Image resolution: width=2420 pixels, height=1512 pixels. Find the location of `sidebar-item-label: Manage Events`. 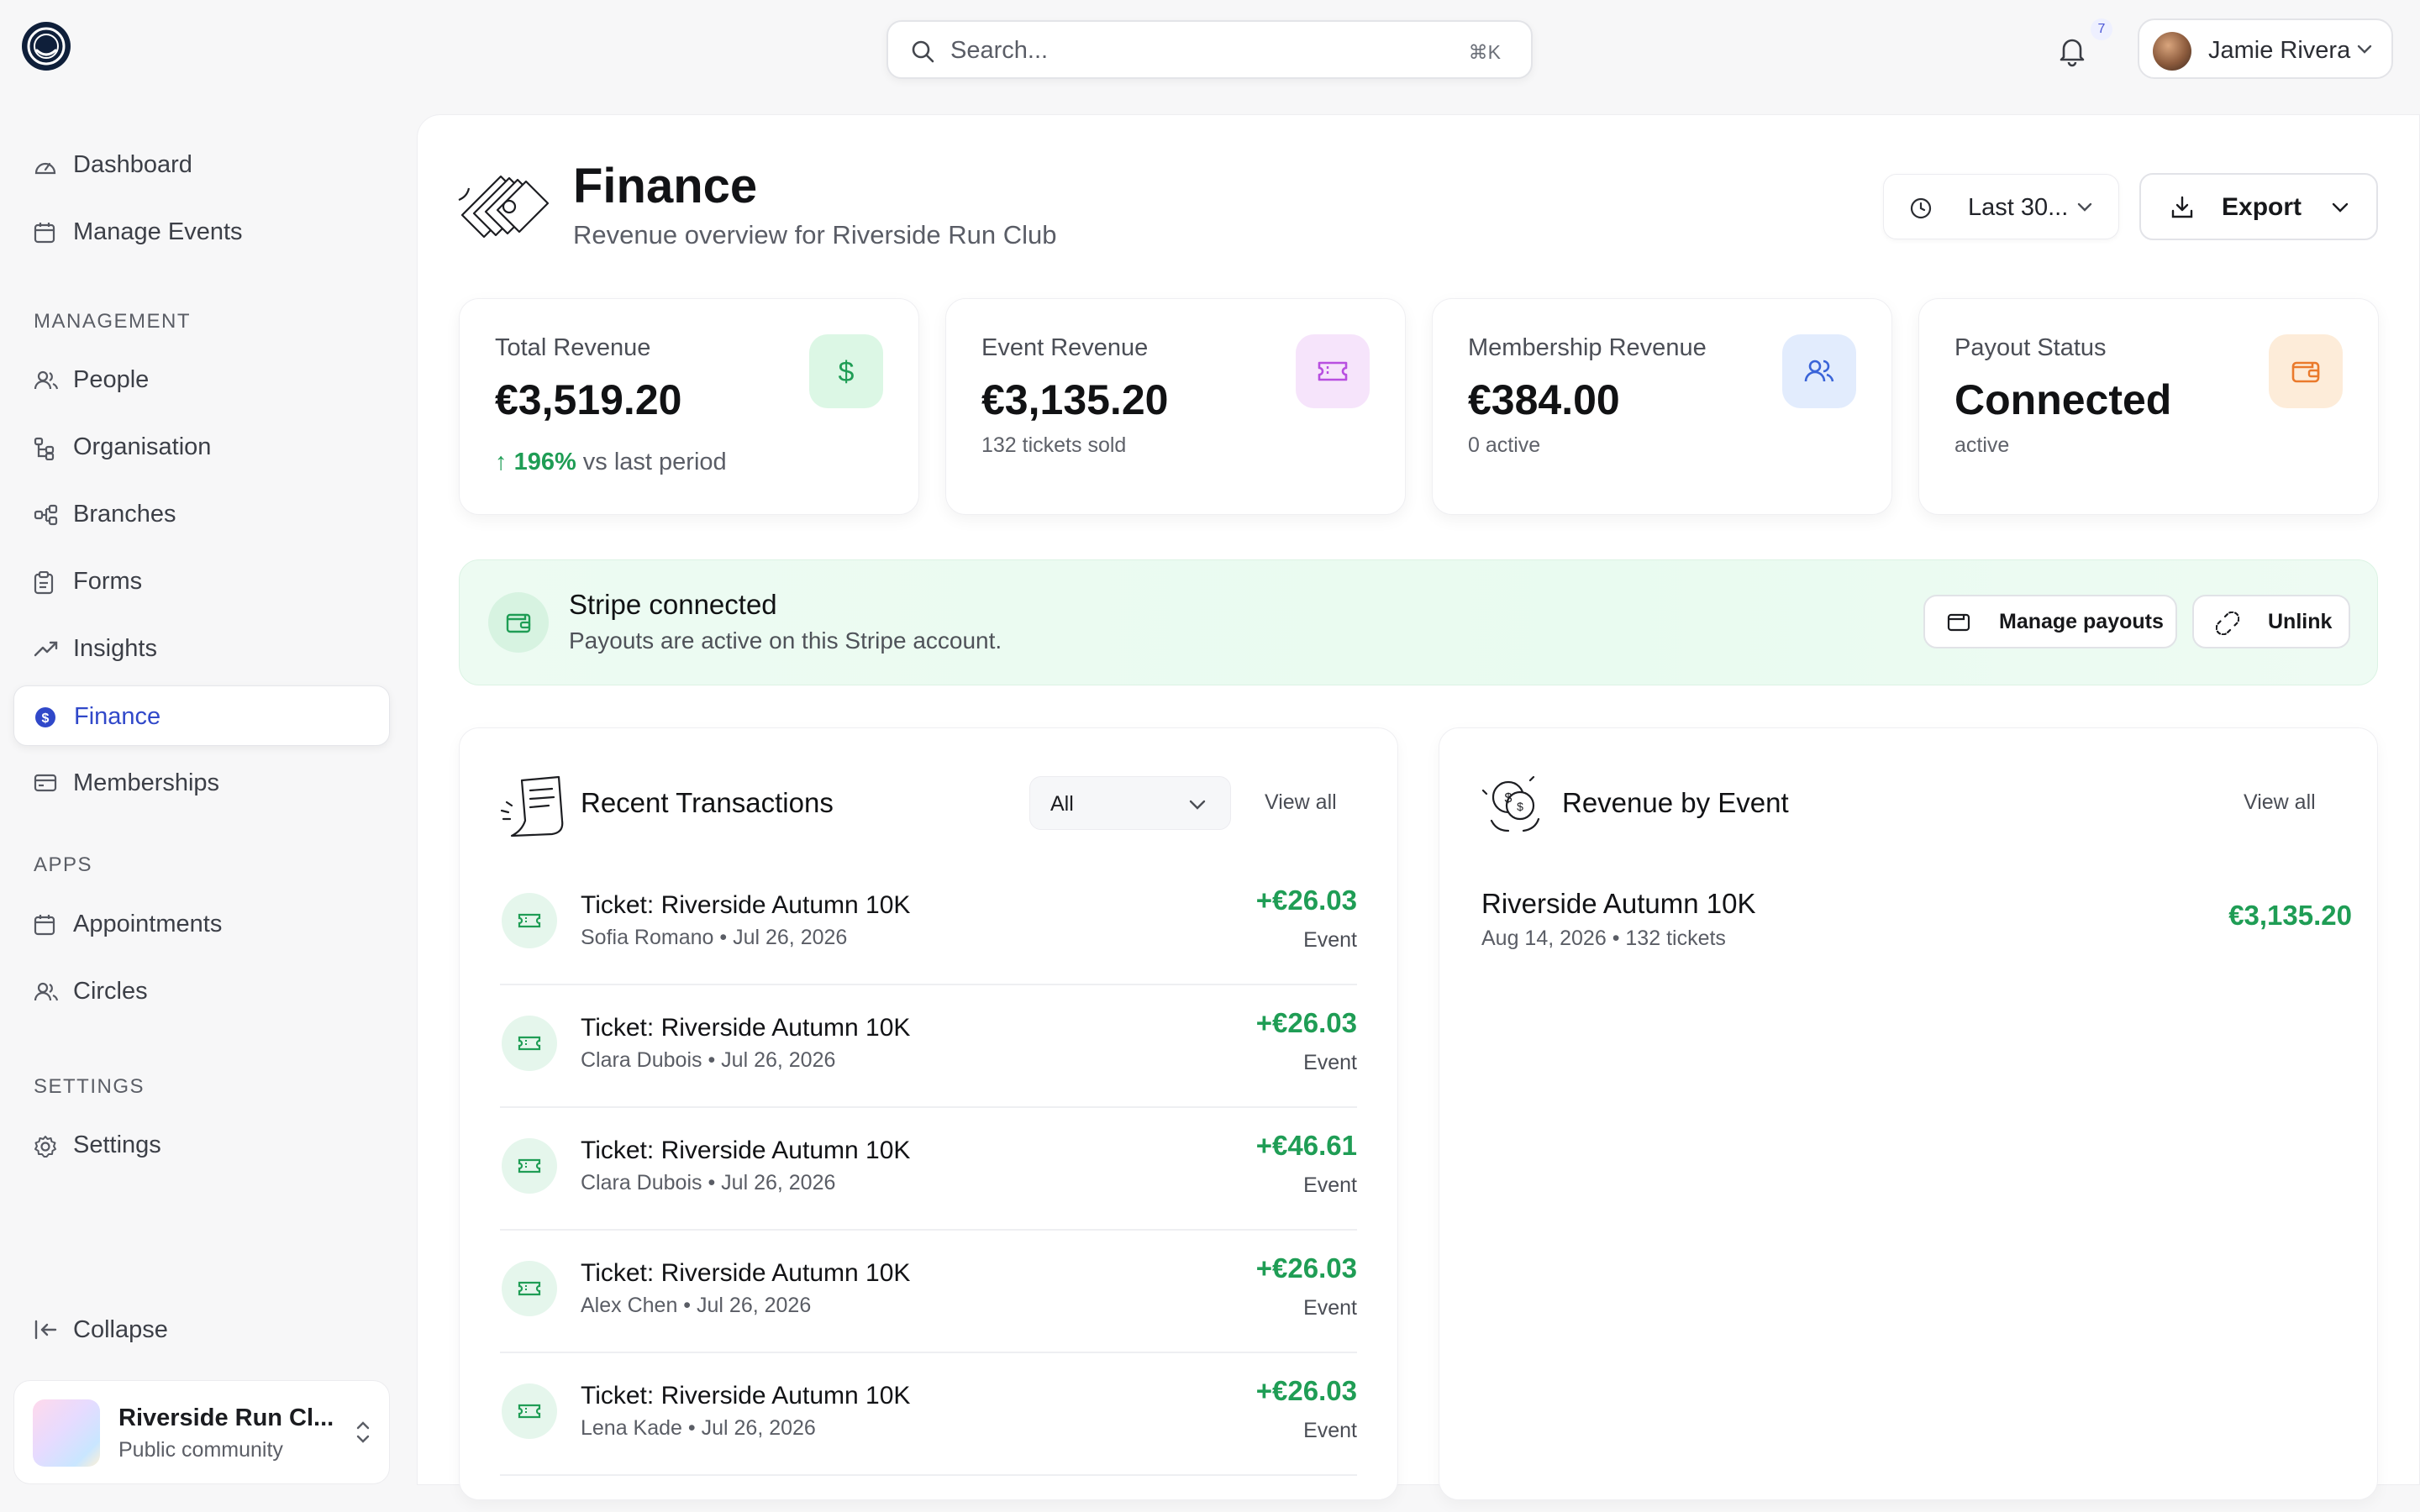

sidebar-item-label: Manage Events is located at coordinates (158, 231).